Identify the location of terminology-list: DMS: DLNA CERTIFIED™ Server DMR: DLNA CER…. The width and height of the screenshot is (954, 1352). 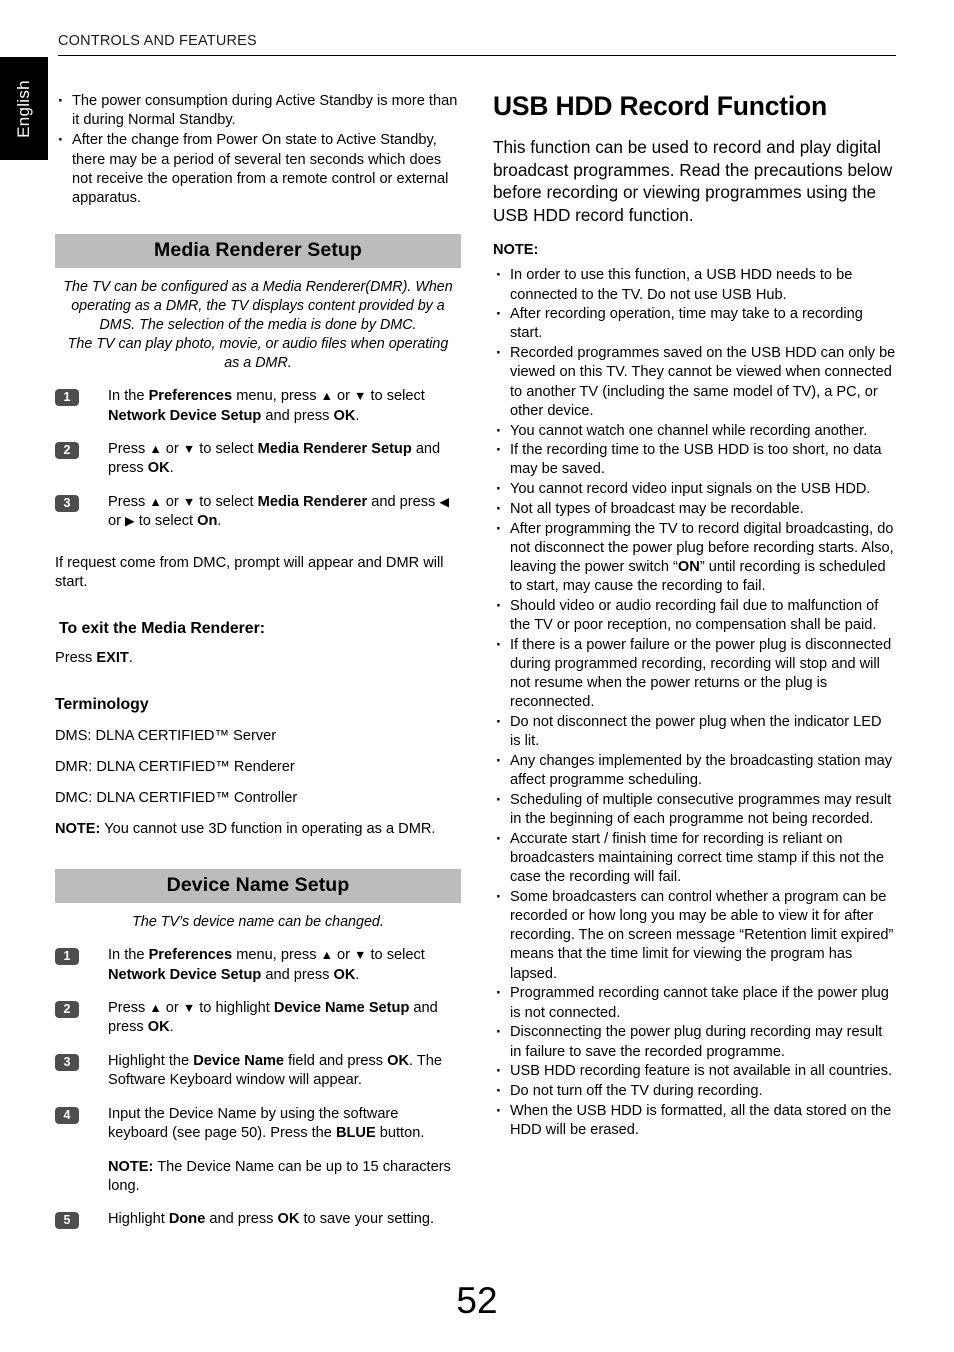
(258, 767).